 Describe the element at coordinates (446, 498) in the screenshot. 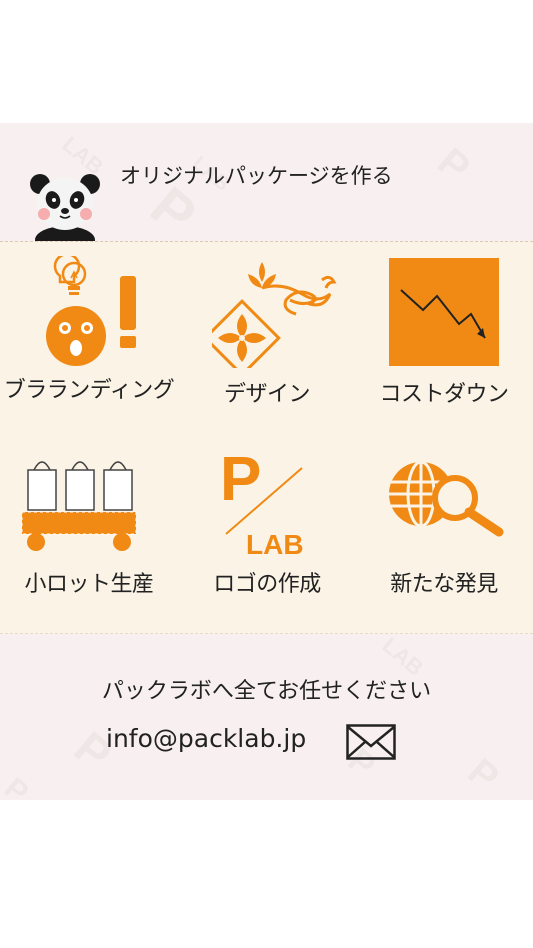

I see `globe-search-icon` at that location.